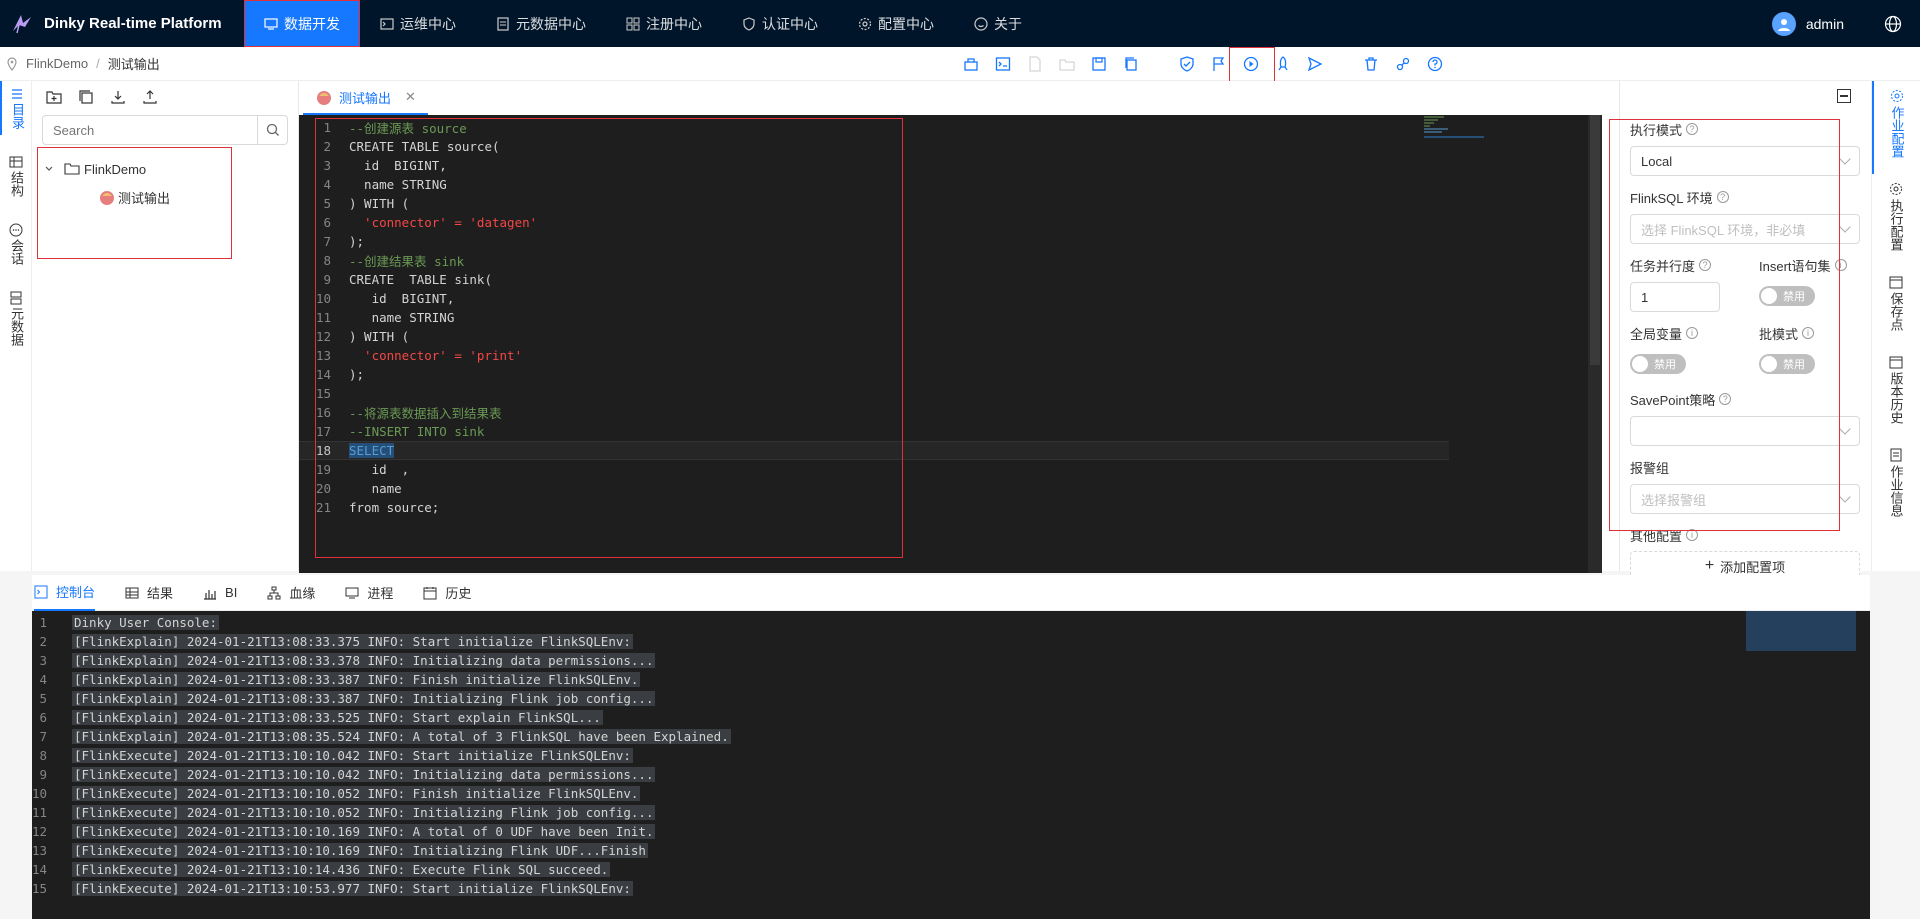  I want to click on console-minimap, so click(1801, 631).